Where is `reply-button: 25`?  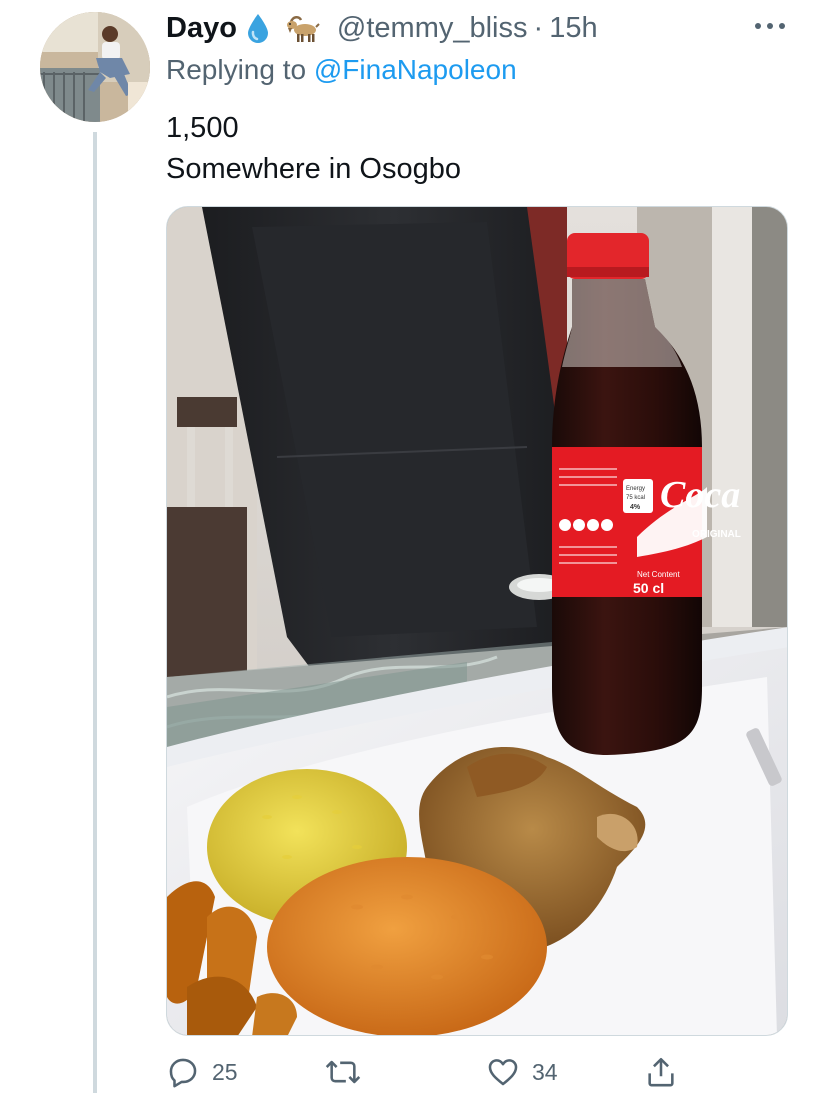
reply-button: 25 is located at coordinates (202, 1072).